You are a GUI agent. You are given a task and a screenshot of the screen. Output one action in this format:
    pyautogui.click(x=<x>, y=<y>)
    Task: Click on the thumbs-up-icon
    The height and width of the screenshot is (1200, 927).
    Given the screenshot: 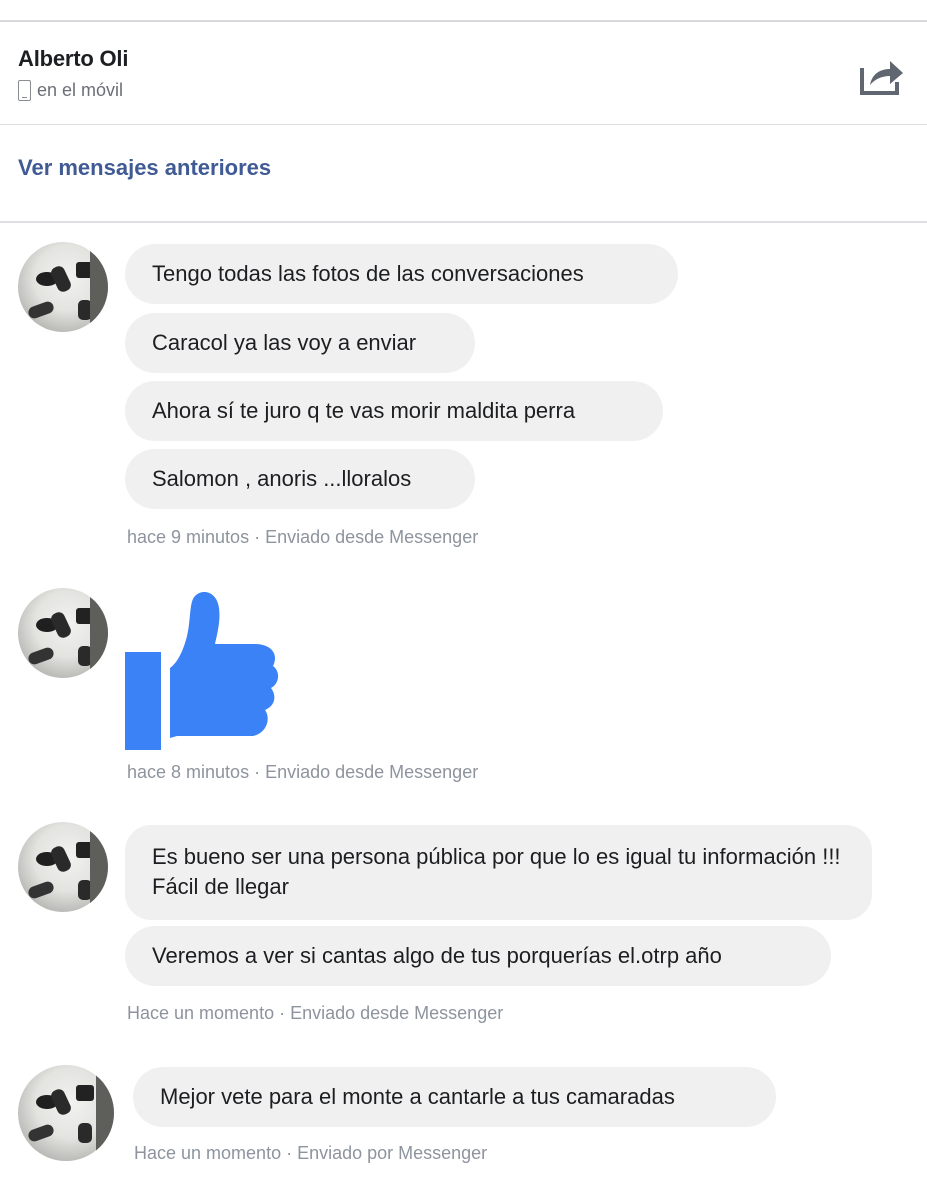 What is the action you would take?
    pyautogui.click(x=202, y=670)
    